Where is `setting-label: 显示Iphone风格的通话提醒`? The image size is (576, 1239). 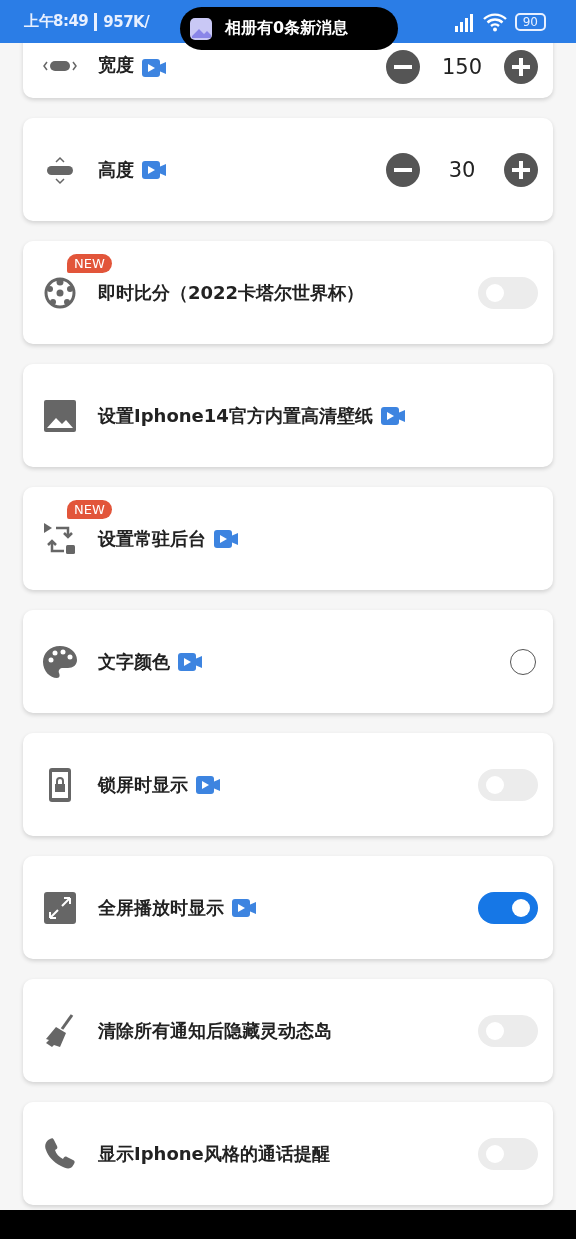 setting-label: 显示Iphone风格的通话提醒 is located at coordinates (214, 1153).